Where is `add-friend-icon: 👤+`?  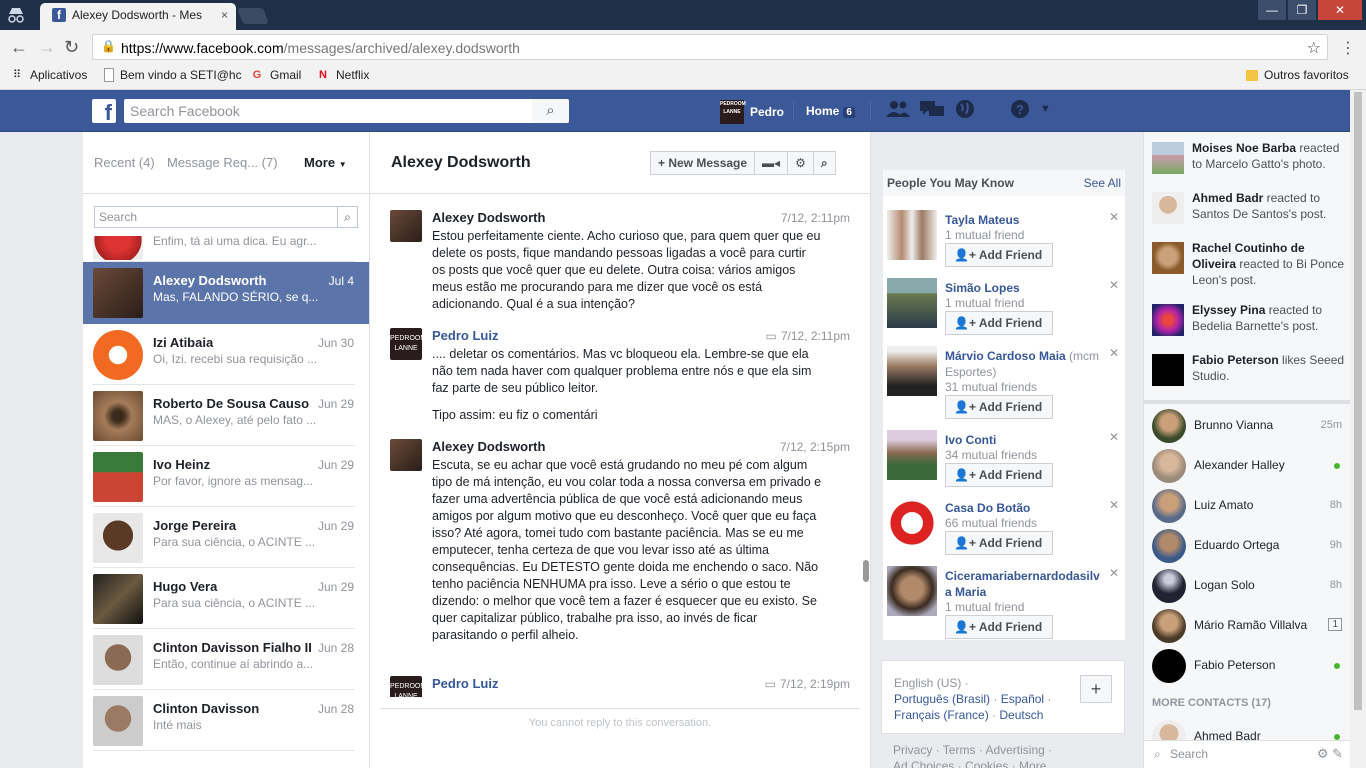 add-friend-icon: 👤+ is located at coordinates (966, 543).